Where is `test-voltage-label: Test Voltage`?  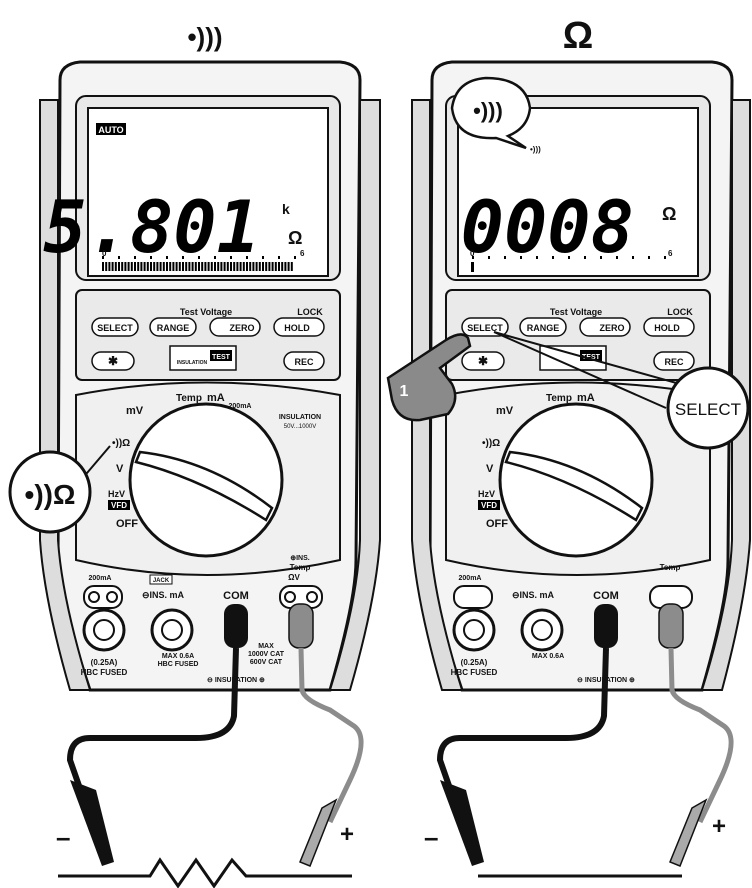
test-voltage-label: Test Voltage is located at coordinates (576, 312).